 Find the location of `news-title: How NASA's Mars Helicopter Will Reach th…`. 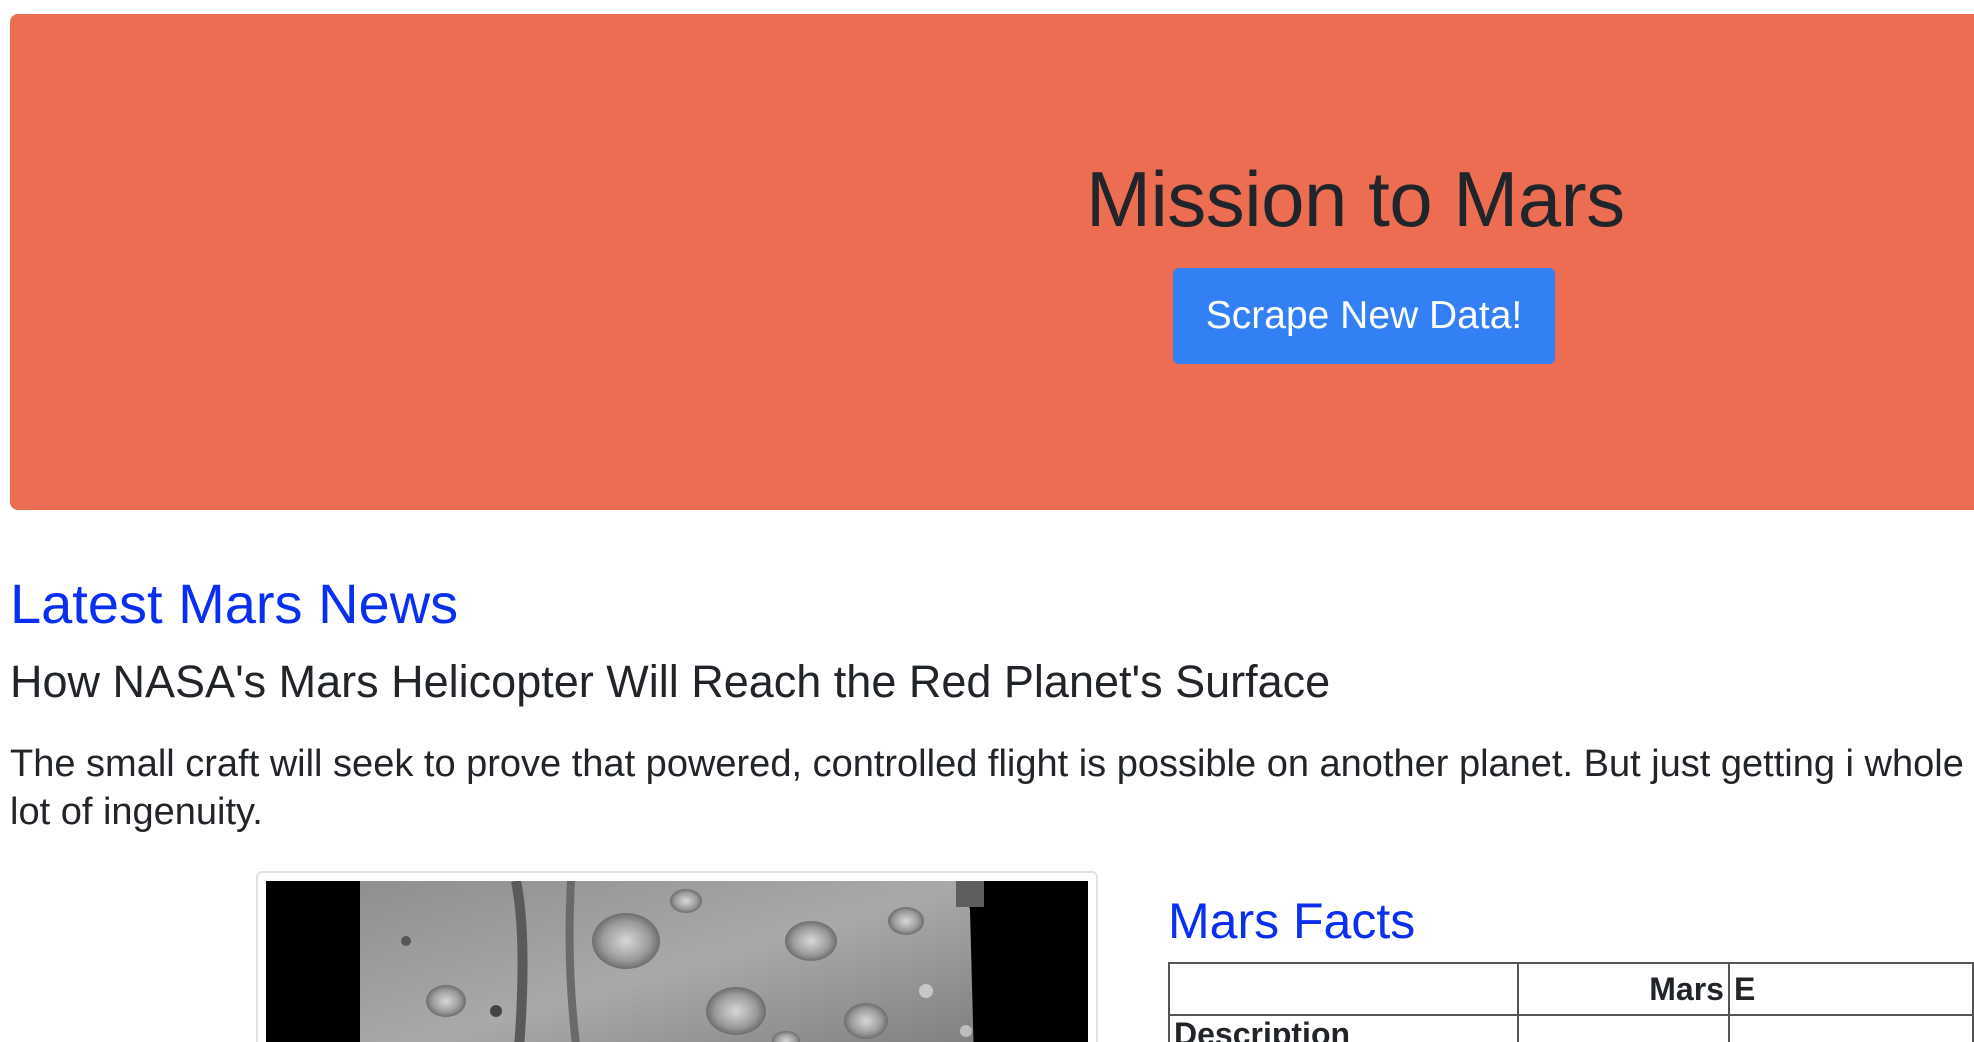

news-title: How NASA's Mars Helicopter Will Reach th… is located at coordinates (670, 681).